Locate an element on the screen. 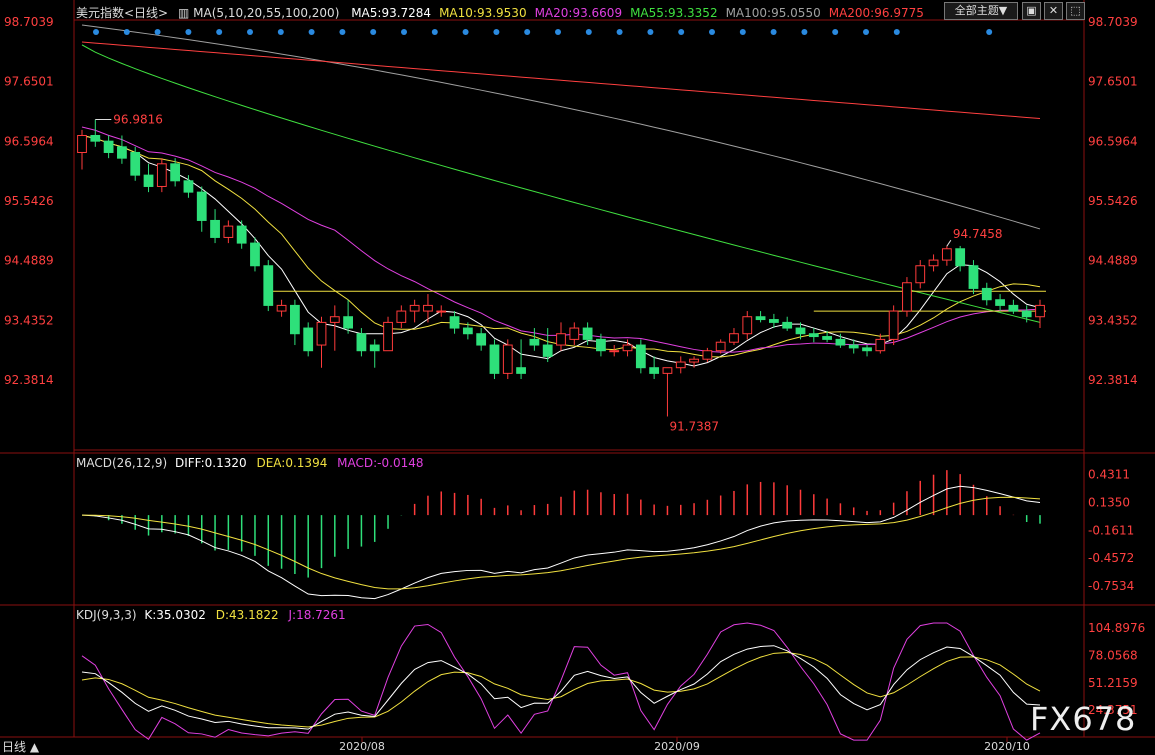 This screenshot has width=1155, height=755. price-tick-right-3: 95.5426 is located at coordinates (1113, 201).